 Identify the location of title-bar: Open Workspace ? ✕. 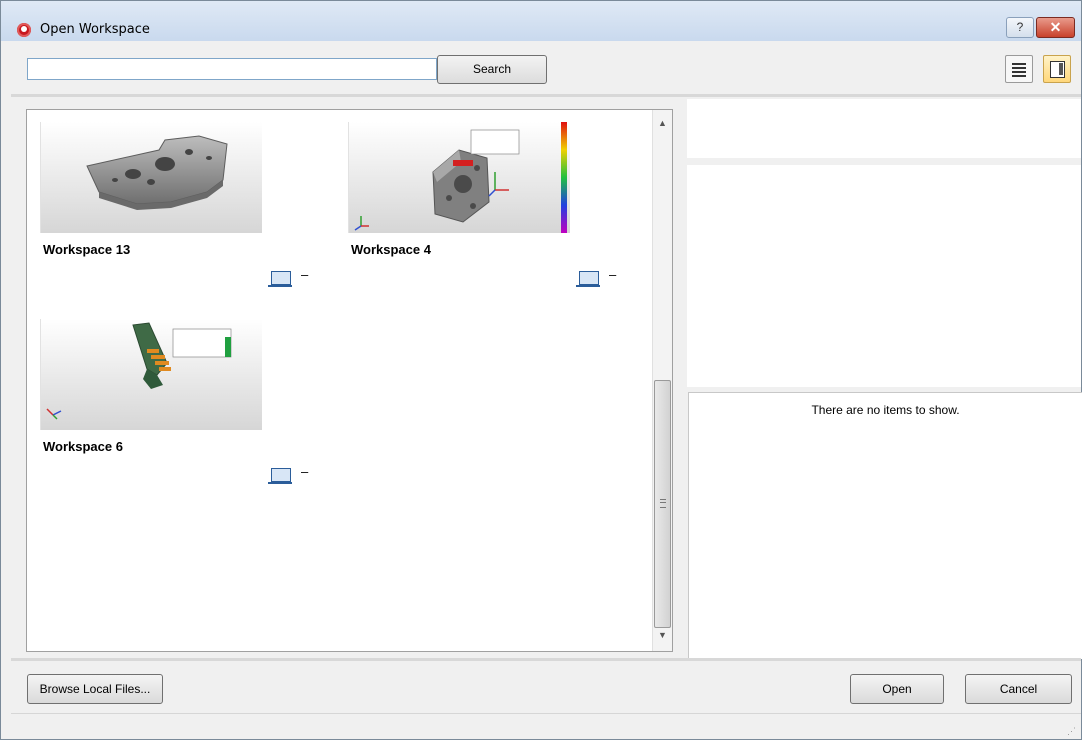
(541, 21).